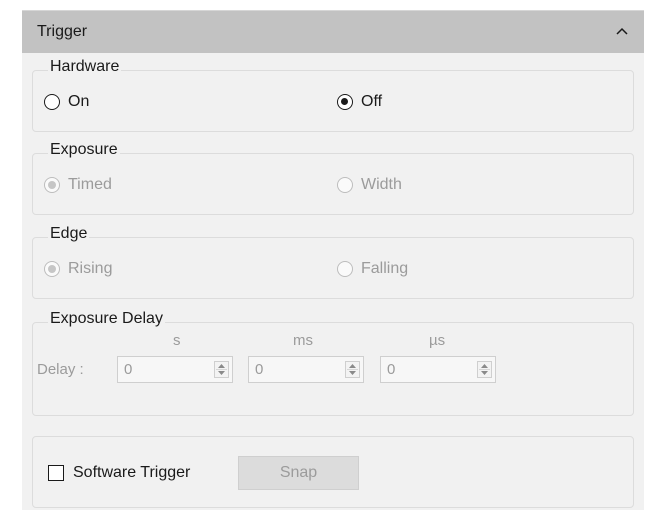  Describe the element at coordinates (131, 473) in the screenshot. I see `software-trigger-label: Software Trigger` at that location.